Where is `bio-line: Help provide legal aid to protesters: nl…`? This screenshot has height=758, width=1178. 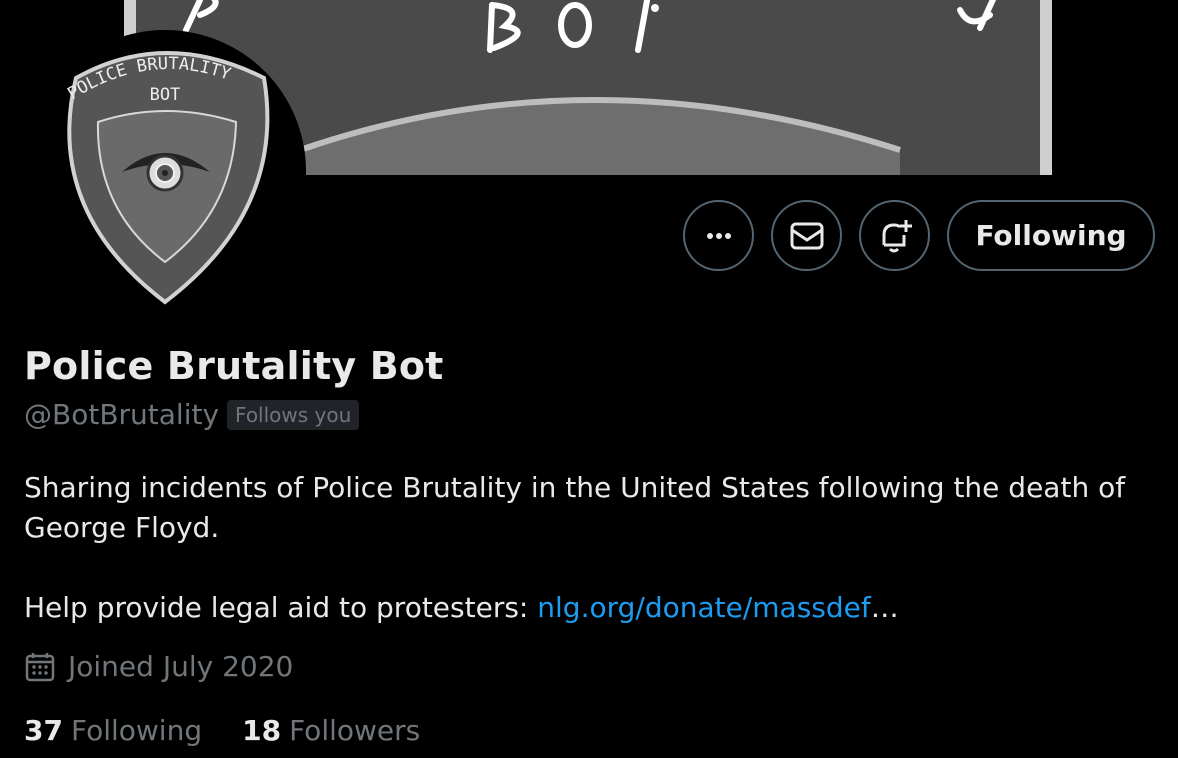
bio-line: Help provide legal aid to protesters: nl… is located at coordinates (584, 608).